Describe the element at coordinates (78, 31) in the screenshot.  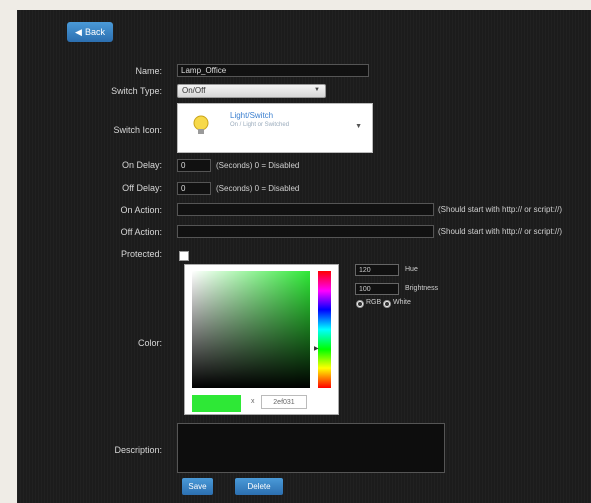
I see `arrow-left-icon: ◀` at that location.